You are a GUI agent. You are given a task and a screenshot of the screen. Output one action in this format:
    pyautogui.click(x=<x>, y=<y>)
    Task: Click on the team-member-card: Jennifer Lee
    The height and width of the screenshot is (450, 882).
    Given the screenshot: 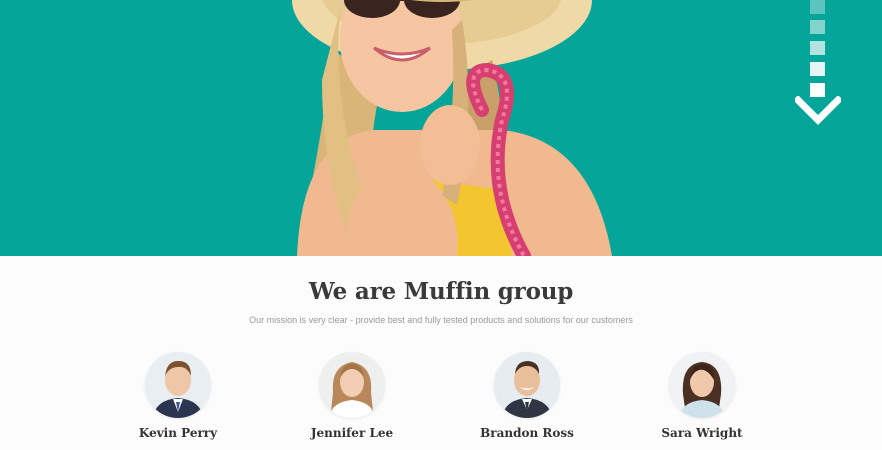 What is the action you would take?
    pyautogui.click(x=352, y=401)
    